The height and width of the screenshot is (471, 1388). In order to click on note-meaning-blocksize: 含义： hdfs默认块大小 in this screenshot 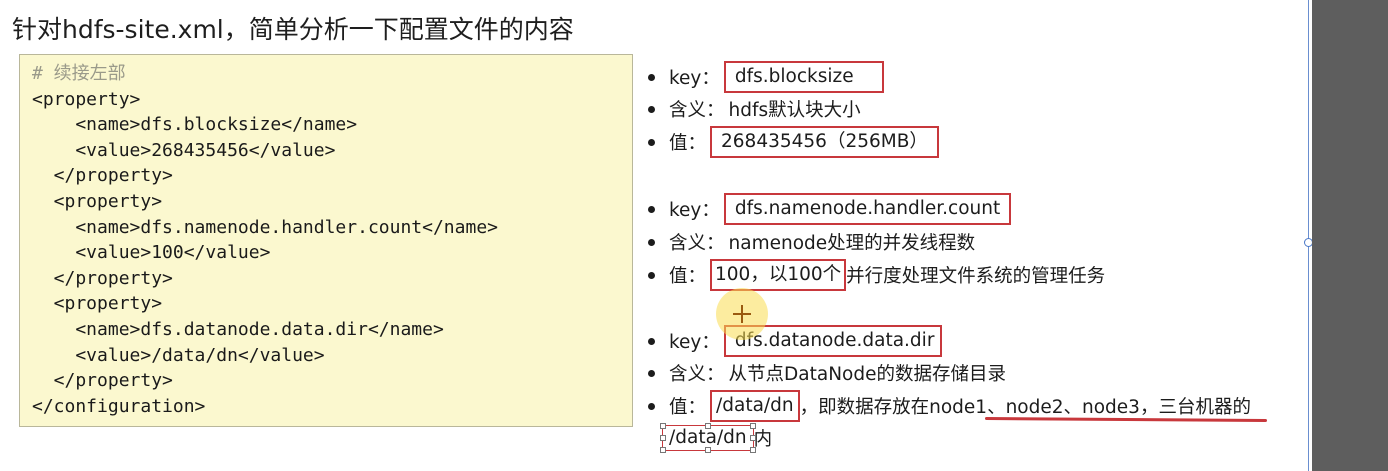, I will do `click(754, 109)`.